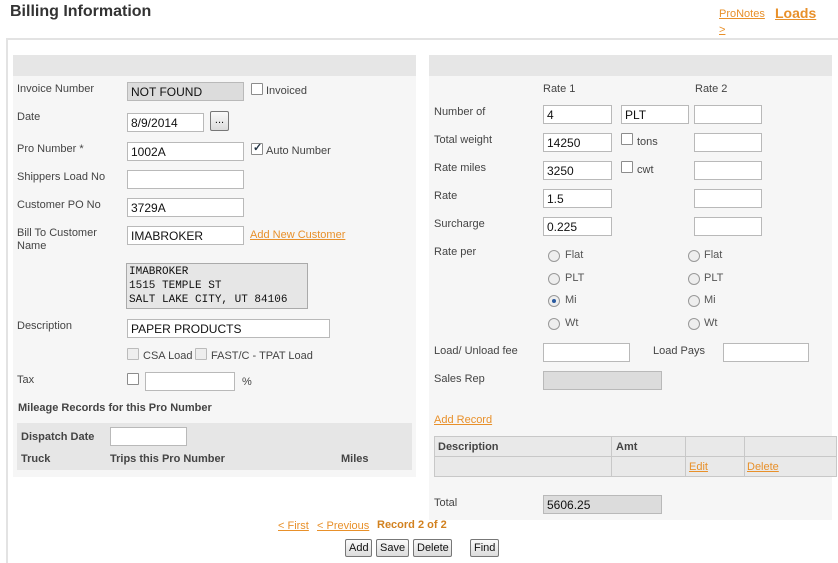  What do you see at coordinates (602, 380) in the screenshot?
I see `sales-rep-field` at bounding box center [602, 380].